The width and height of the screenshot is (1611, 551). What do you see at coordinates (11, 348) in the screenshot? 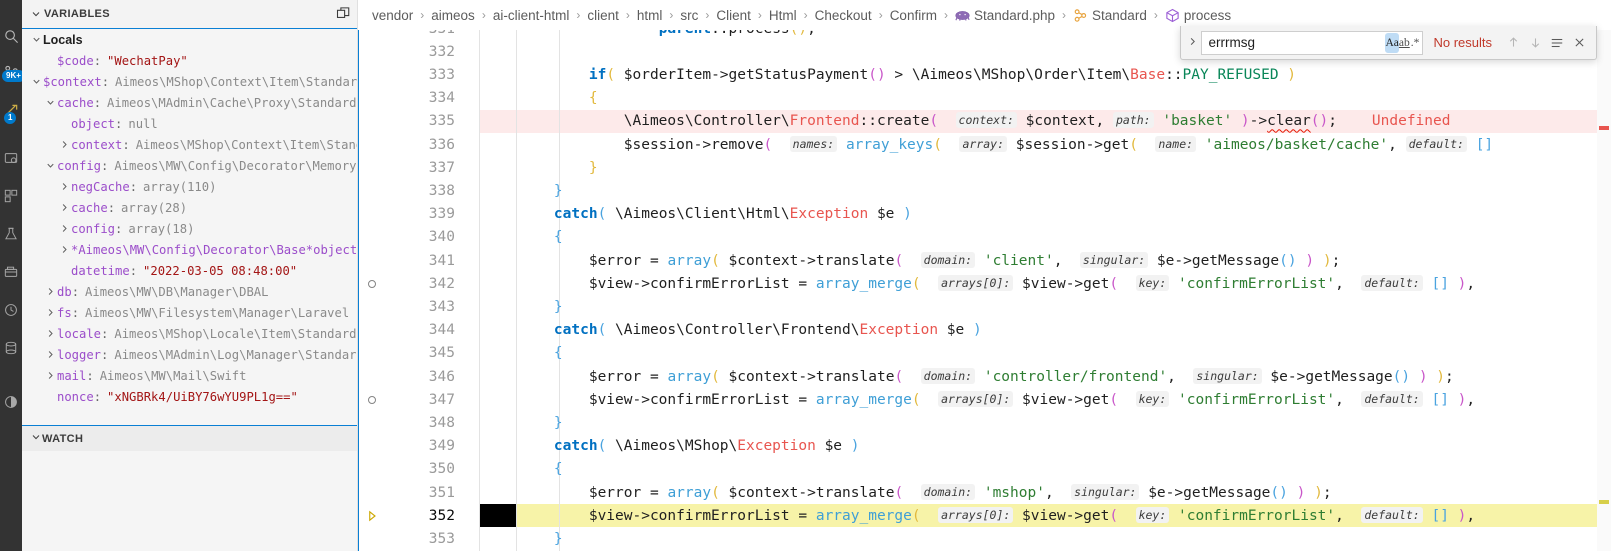
I see `database-icon` at bounding box center [11, 348].